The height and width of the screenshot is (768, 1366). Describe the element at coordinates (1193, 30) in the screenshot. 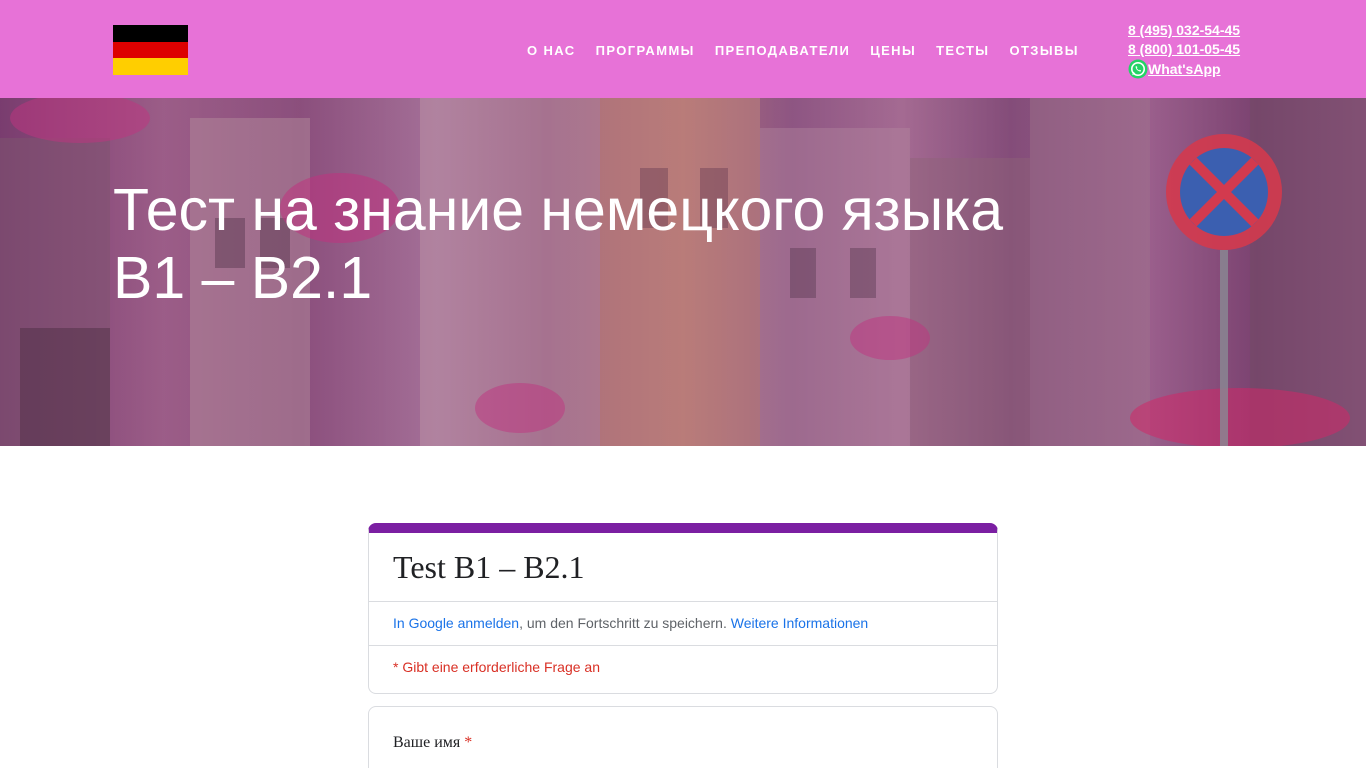

I see `phone-moscow-link: 8 (495) 032-54-45` at that location.